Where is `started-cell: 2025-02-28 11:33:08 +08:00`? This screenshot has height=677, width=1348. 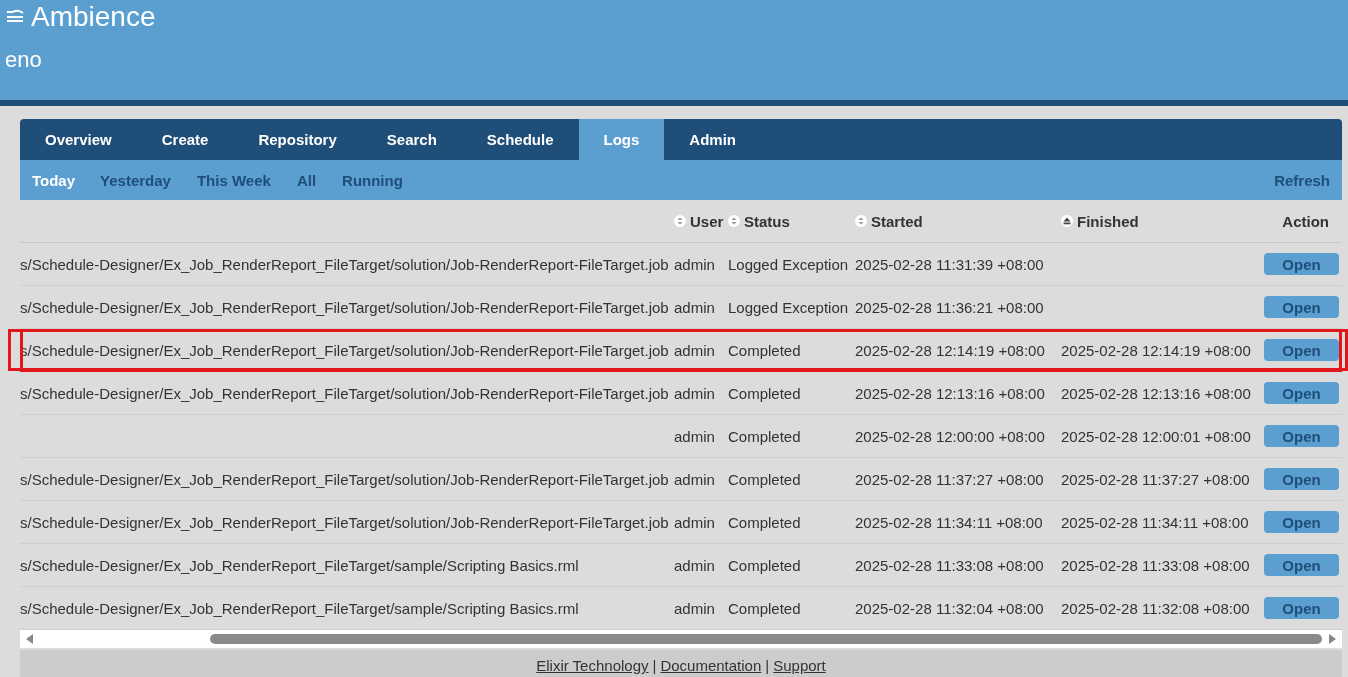
started-cell: 2025-02-28 11:33:08 +08:00 is located at coordinates (949, 565).